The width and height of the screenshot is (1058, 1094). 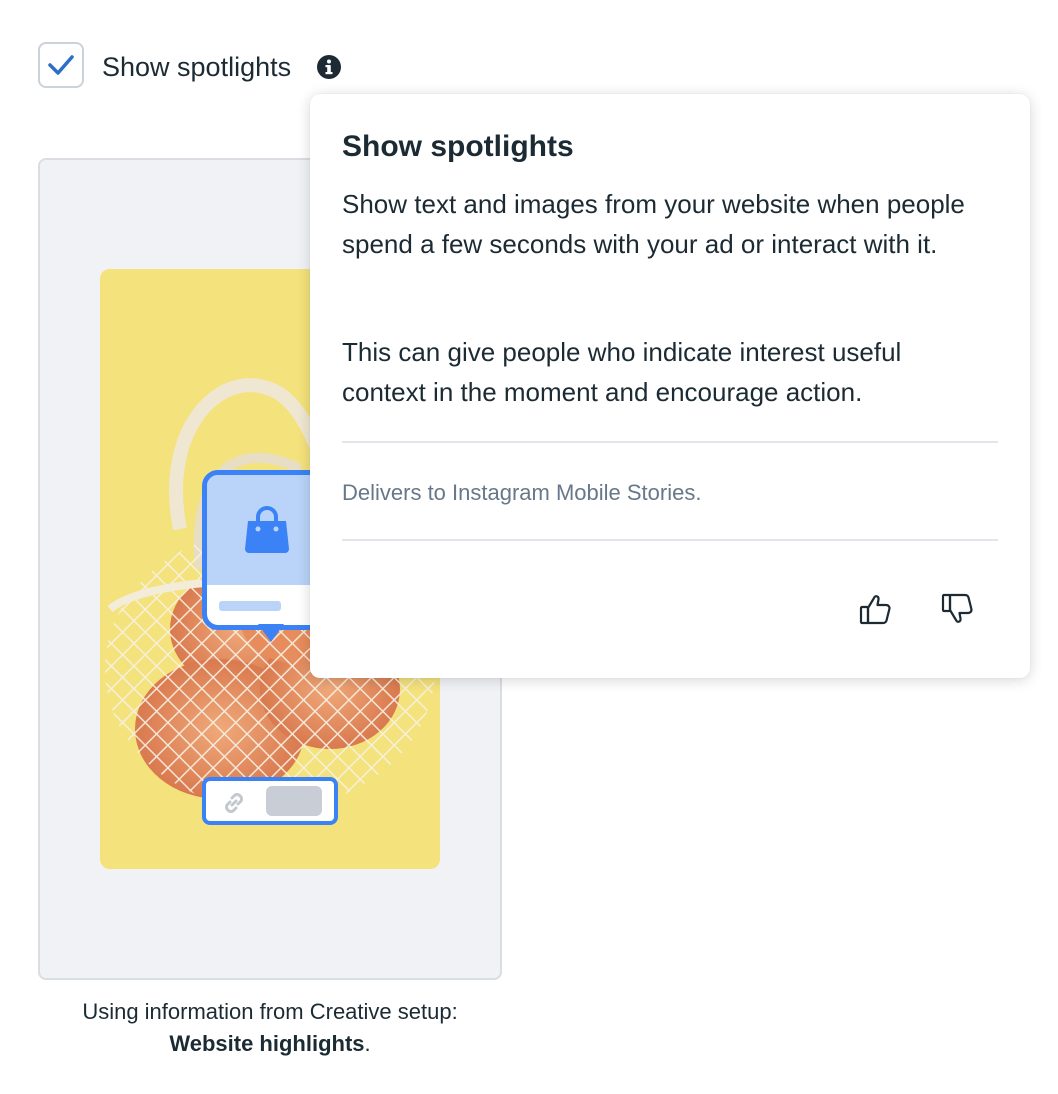 I want to click on thumbs-down-icon, so click(x=957, y=608).